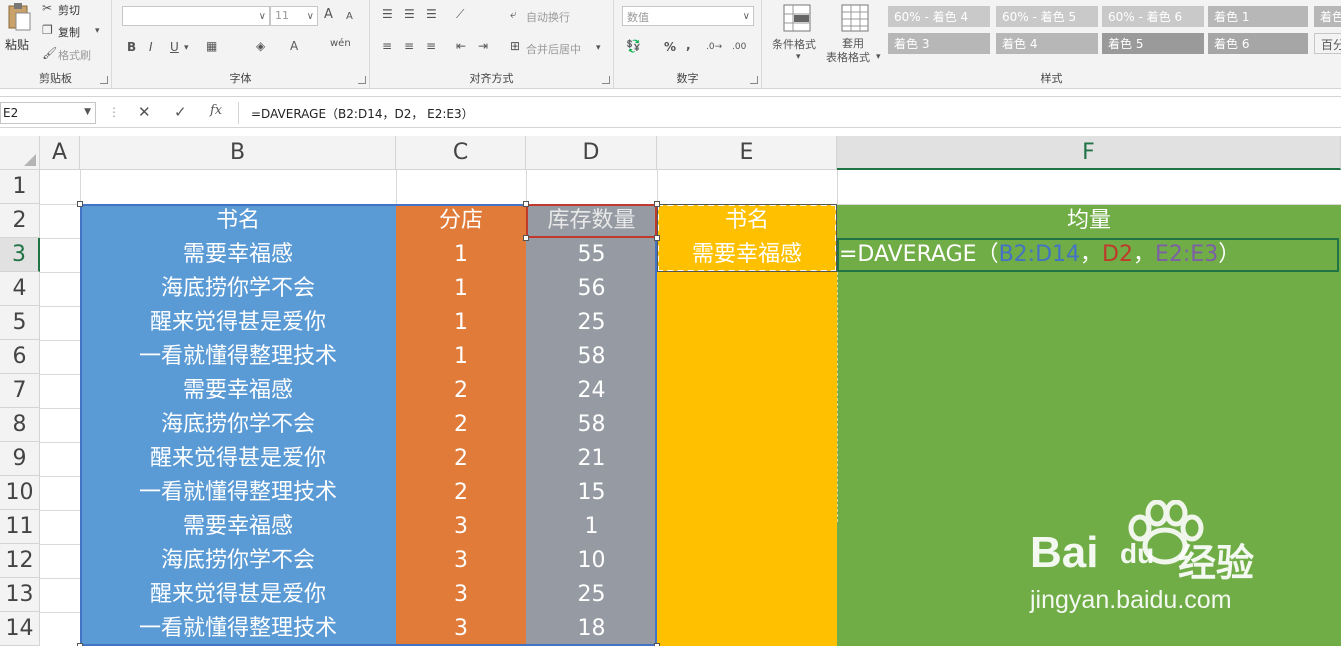  Describe the element at coordinates (104, 80) in the screenshot. I see `clipboard-launcher-icon` at that location.